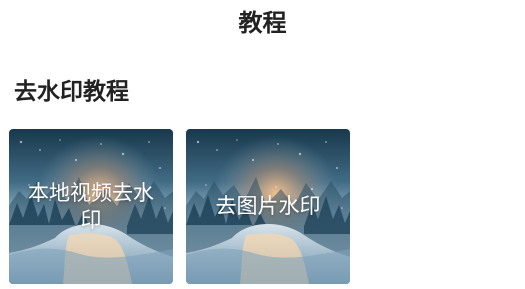  I want to click on card-label: 本地视频去水印, so click(91, 206).